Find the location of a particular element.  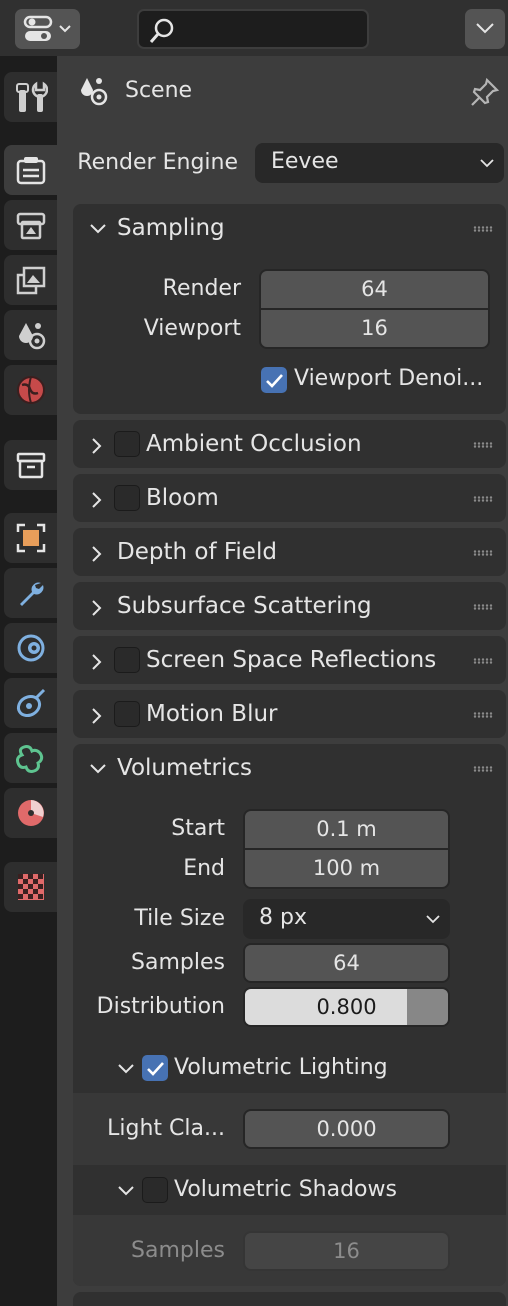

shadow-samples-label: Samples is located at coordinates (178, 1250).